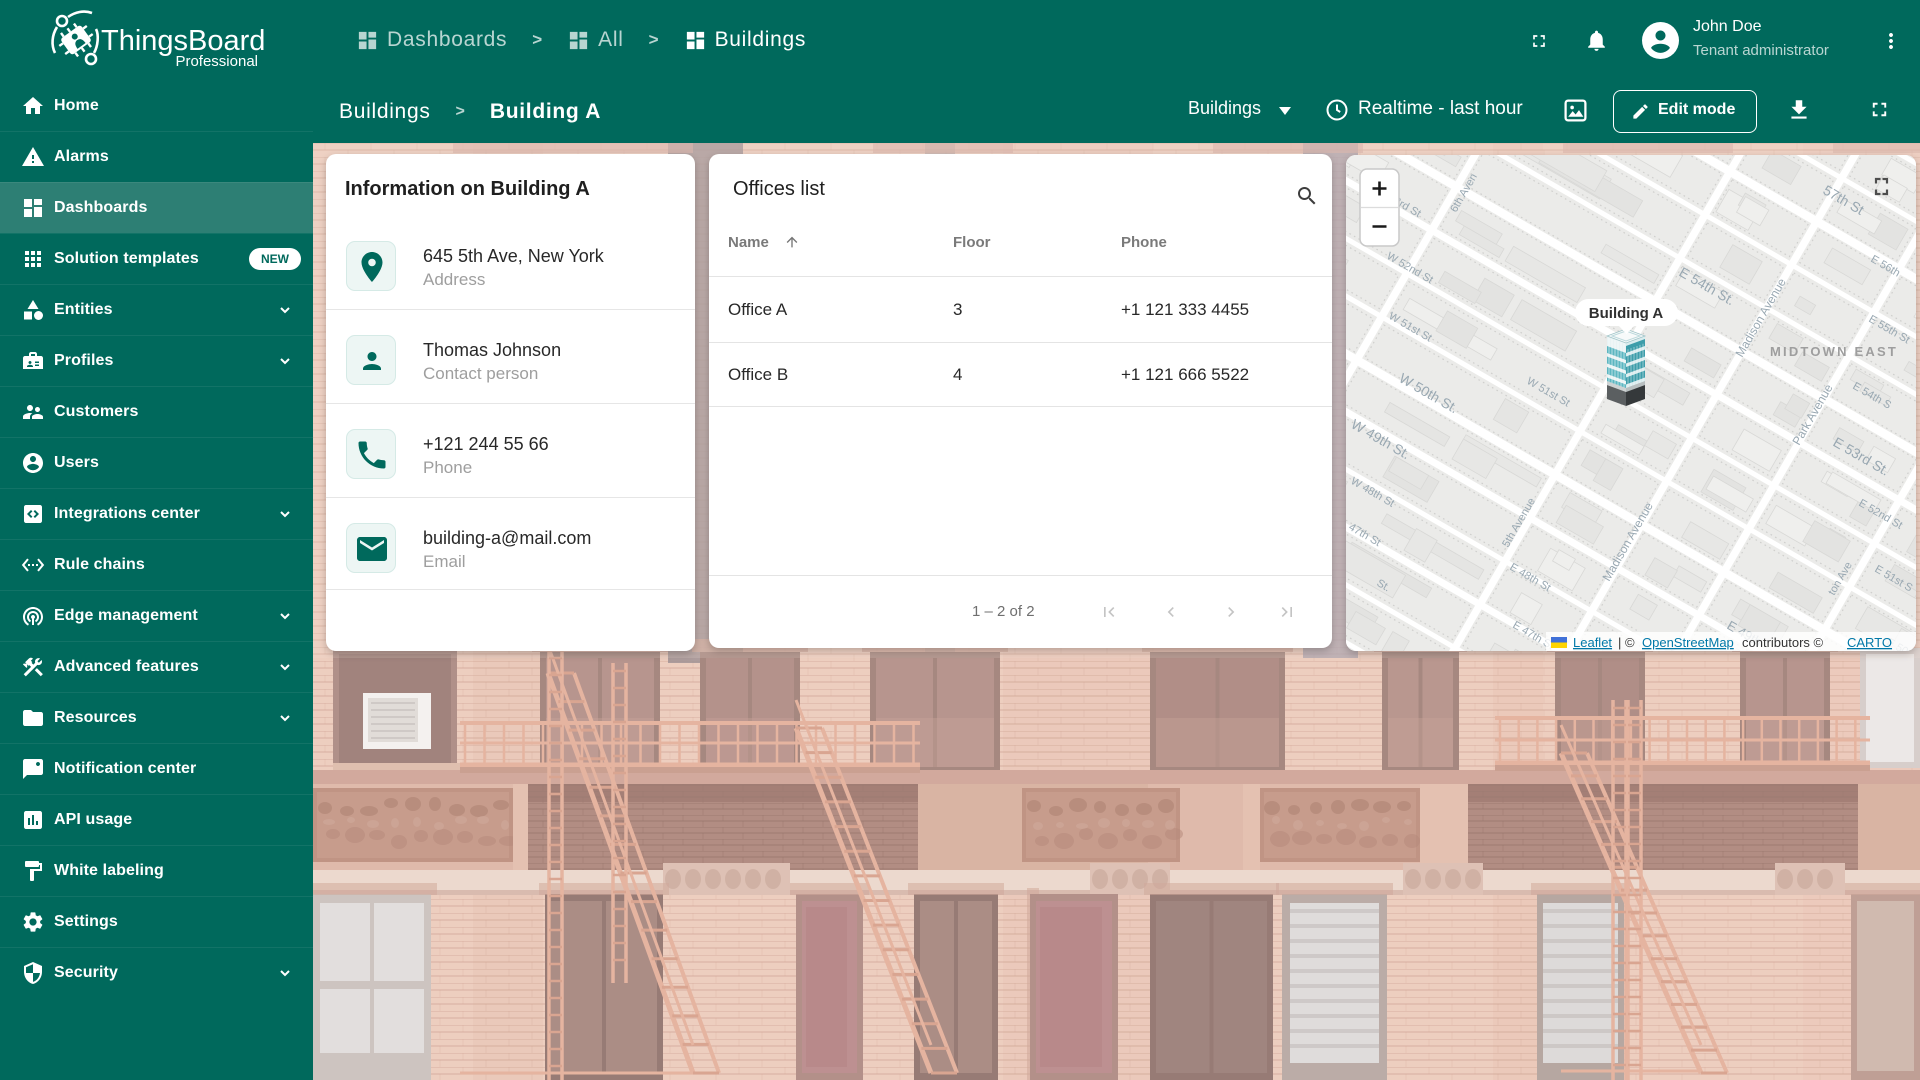 This screenshot has height=1080, width=1920. What do you see at coordinates (1592, 642) in the screenshot?
I see `svg-text: Leaflet` at bounding box center [1592, 642].